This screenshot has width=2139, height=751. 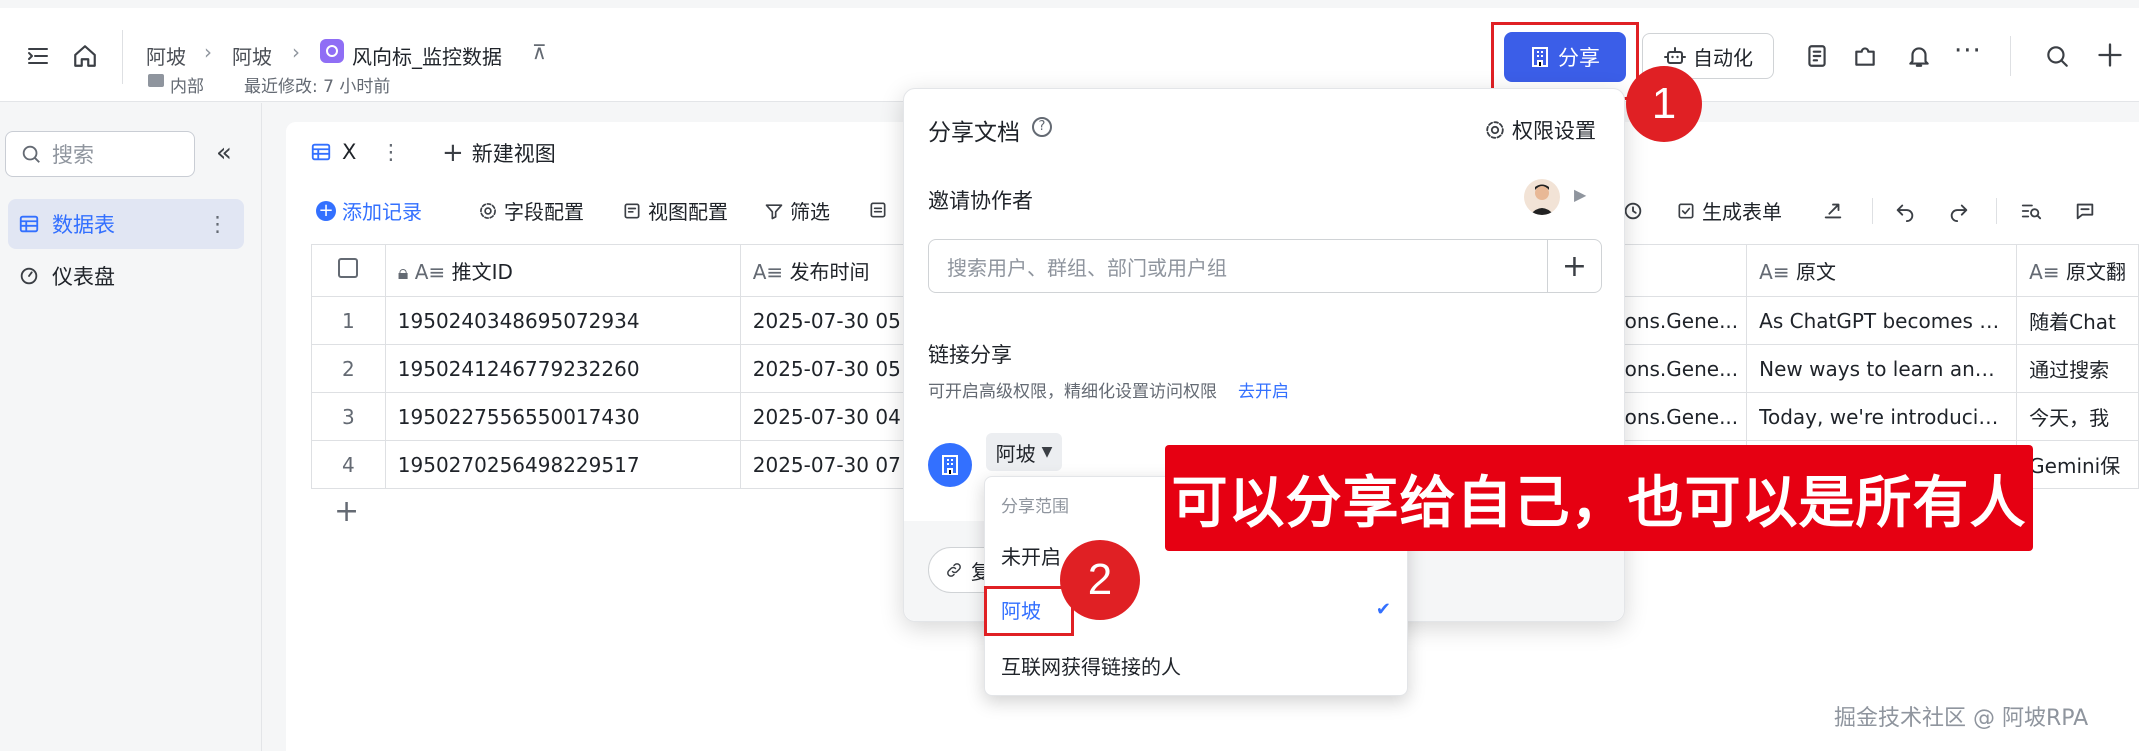 What do you see at coordinates (187, 87) in the screenshot?
I see `folder-label: 内部` at bounding box center [187, 87].